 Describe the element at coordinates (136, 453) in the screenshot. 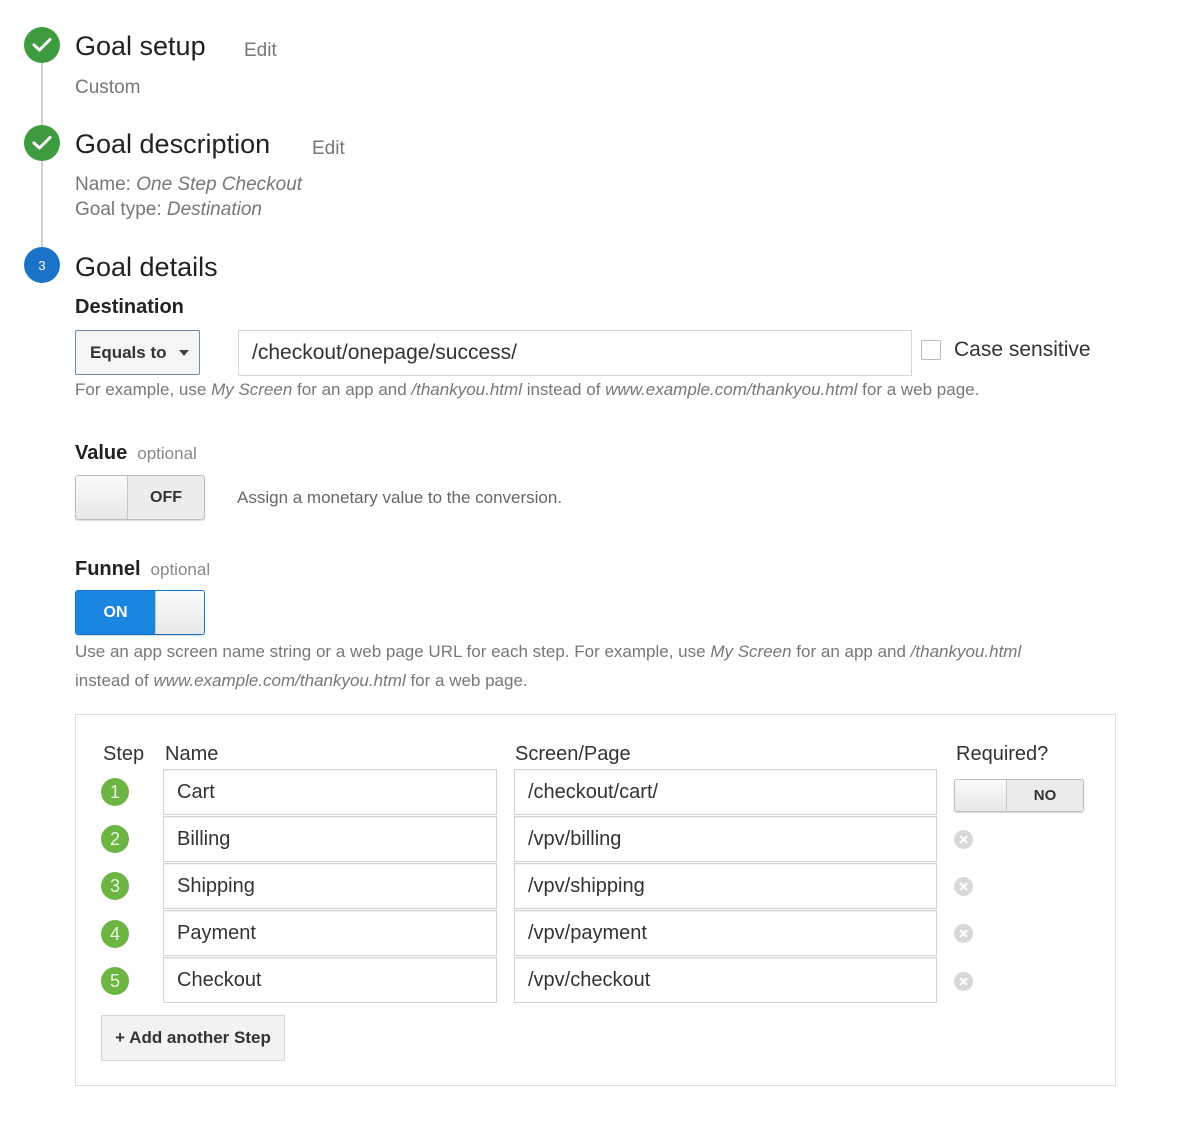

I see `value-label: Value optional` at that location.